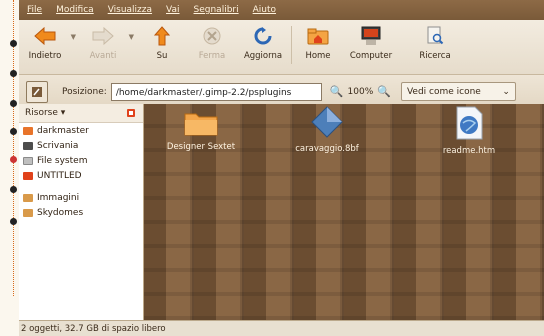  I want to click on back-button: Indietro ▼, so click(49, 42).